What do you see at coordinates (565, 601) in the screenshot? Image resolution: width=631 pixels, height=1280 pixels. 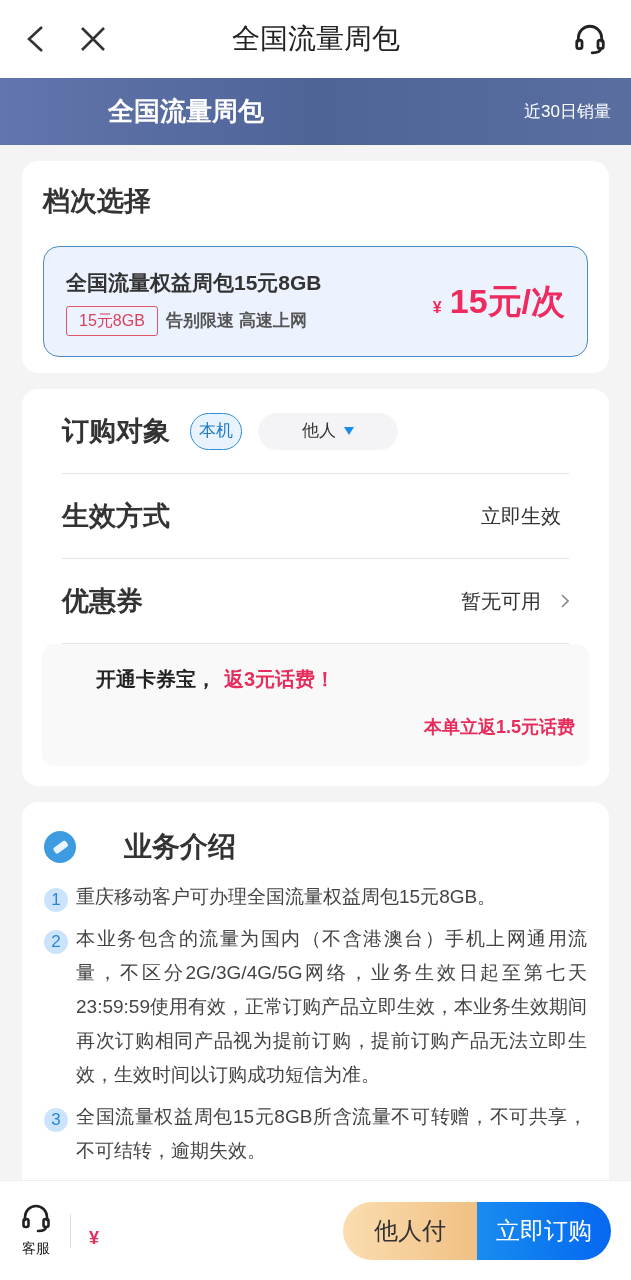 I see `chevron-right-icon` at bounding box center [565, 601].